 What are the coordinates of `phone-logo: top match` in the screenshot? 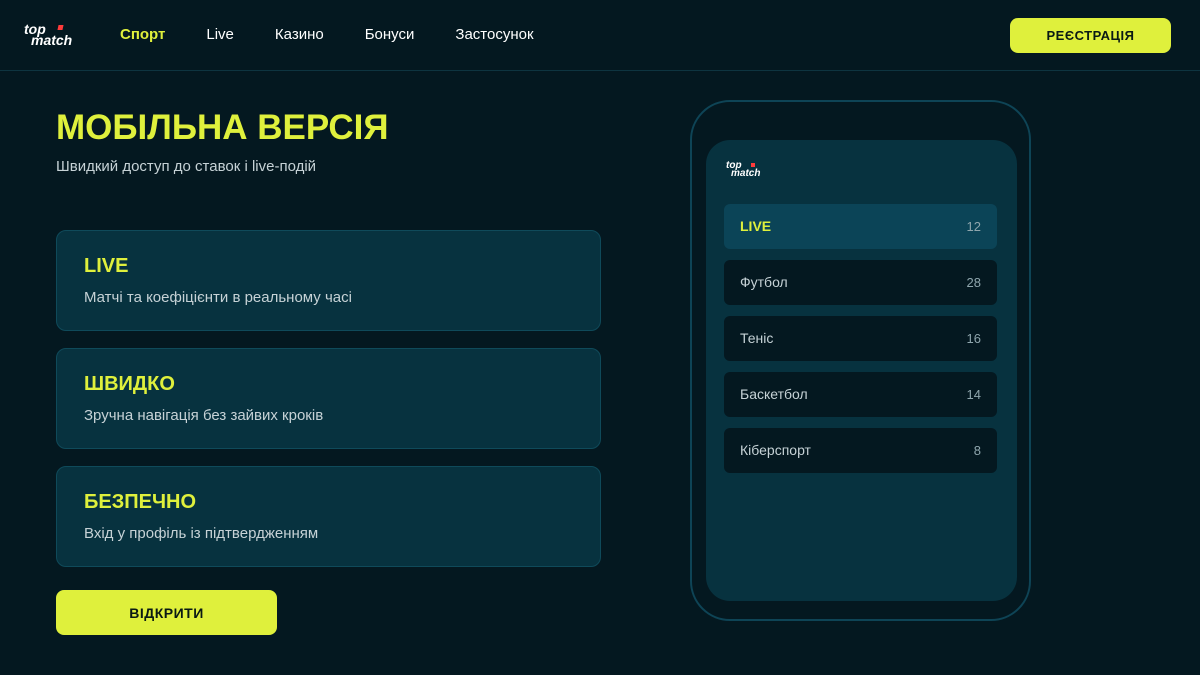 It's located at (751, 171).